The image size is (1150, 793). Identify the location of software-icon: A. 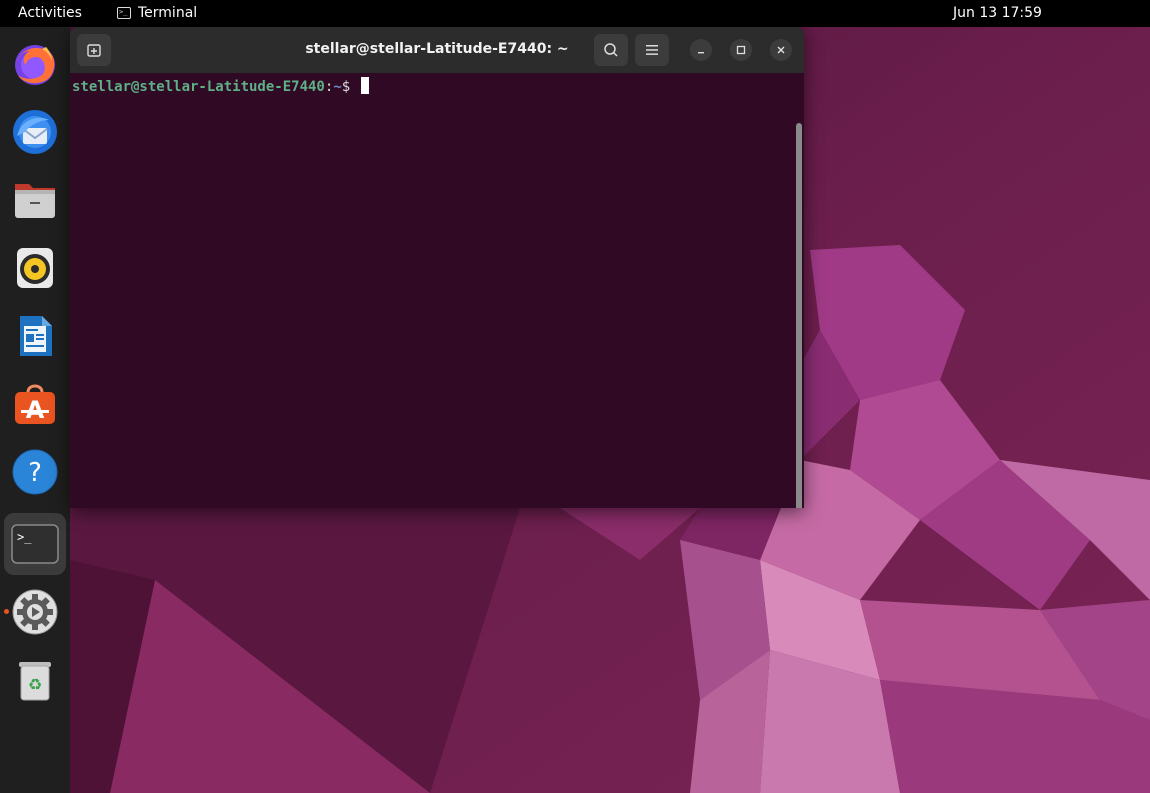
(35, 404).